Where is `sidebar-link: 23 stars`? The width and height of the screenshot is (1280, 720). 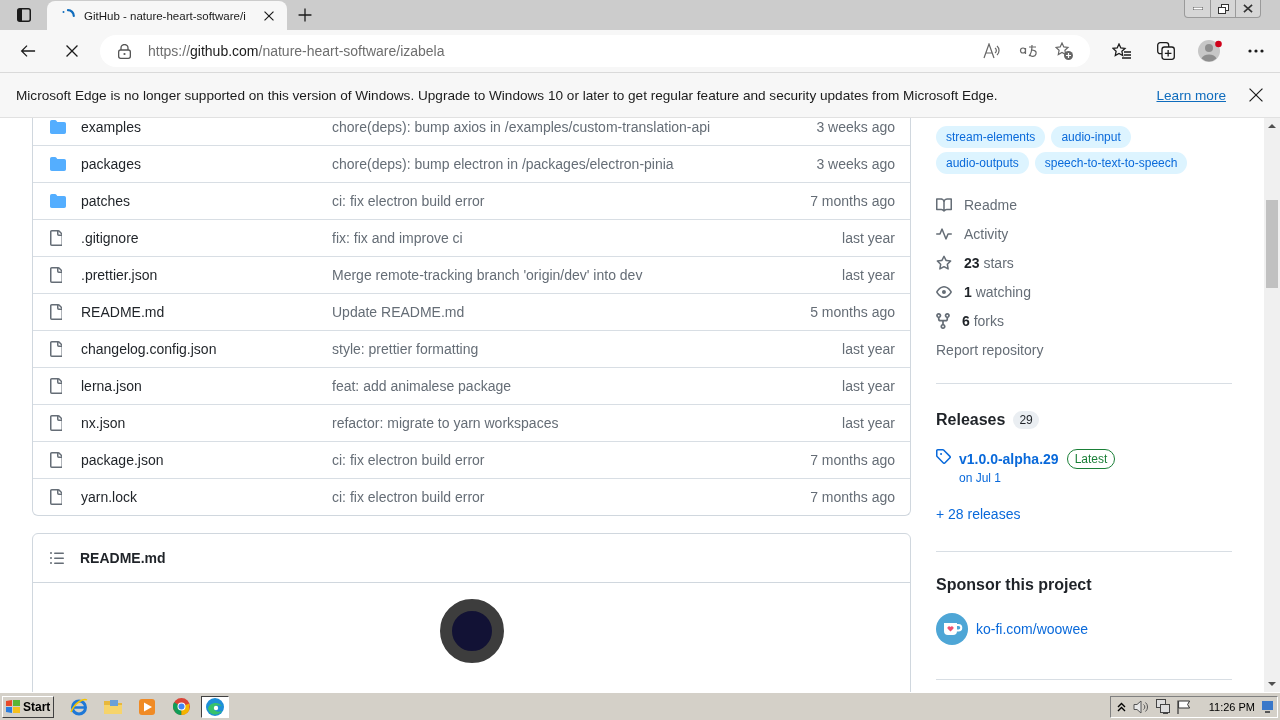 sidebar-link: 23 stars is located at coordinates (989, 262).